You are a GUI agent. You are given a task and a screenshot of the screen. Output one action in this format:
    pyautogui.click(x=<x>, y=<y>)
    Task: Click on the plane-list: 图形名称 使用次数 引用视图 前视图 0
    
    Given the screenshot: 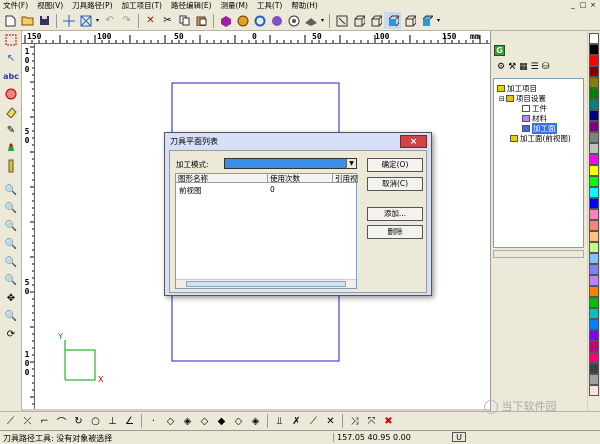 What is the action you would take?
    pyautogui.click(x=266, y=231)
    